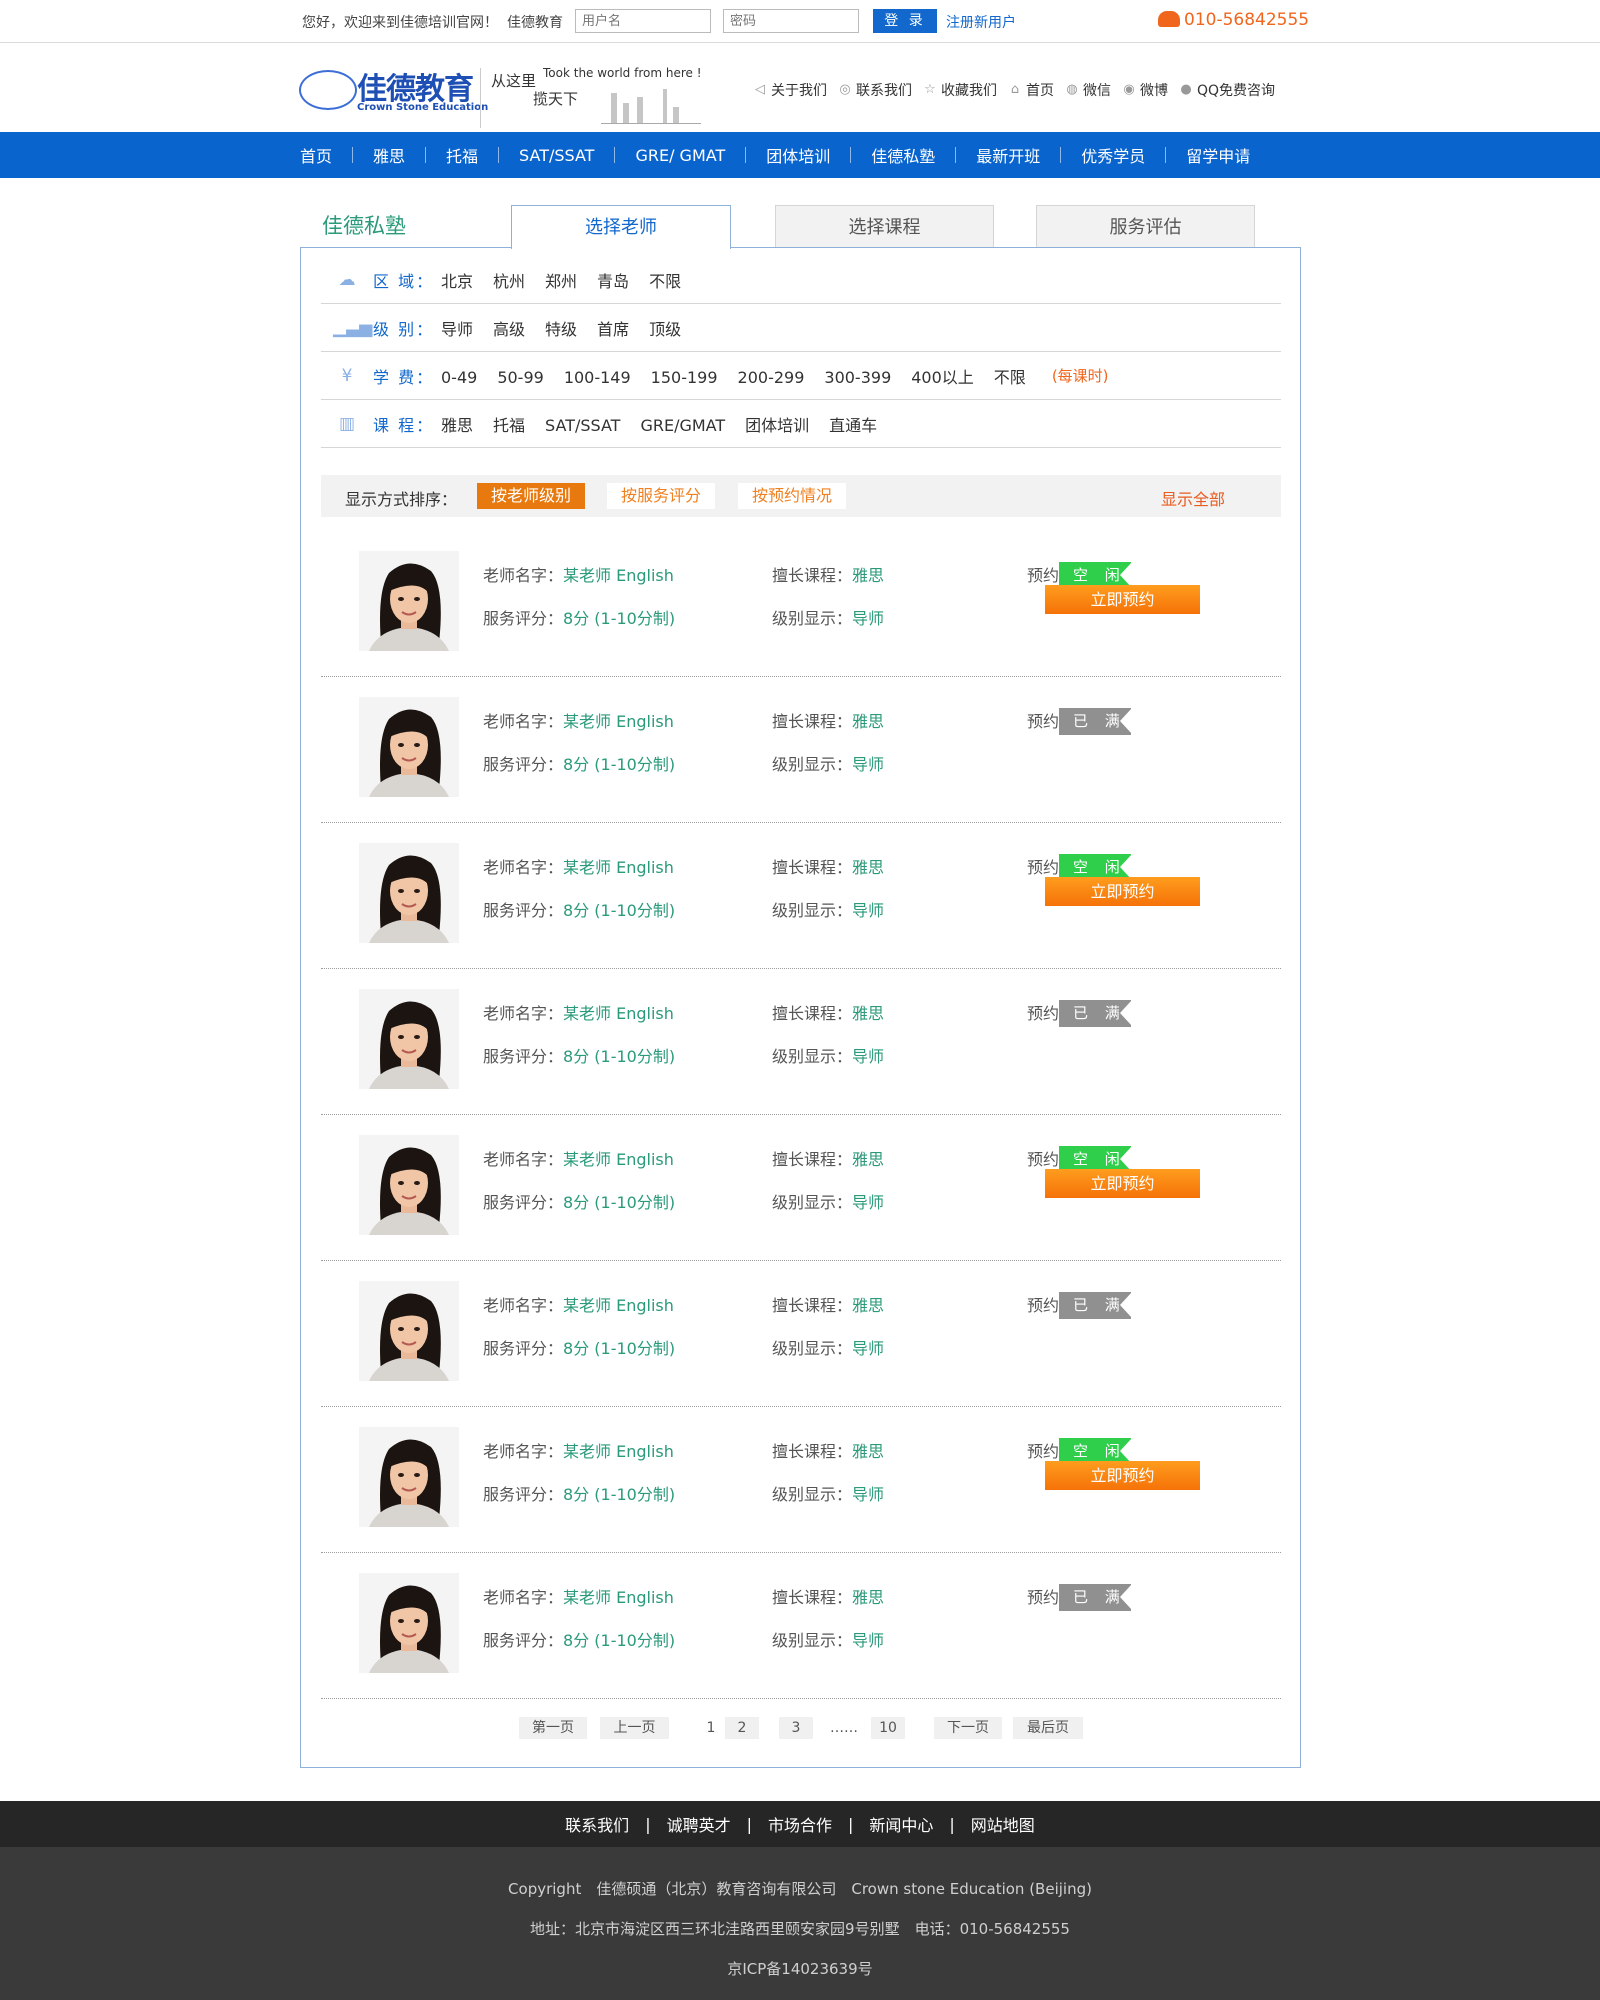  What do you see at coordinates (561, 329) in the screenshot?
I see `filter-option: 特级` at bounding box center [561, 329].